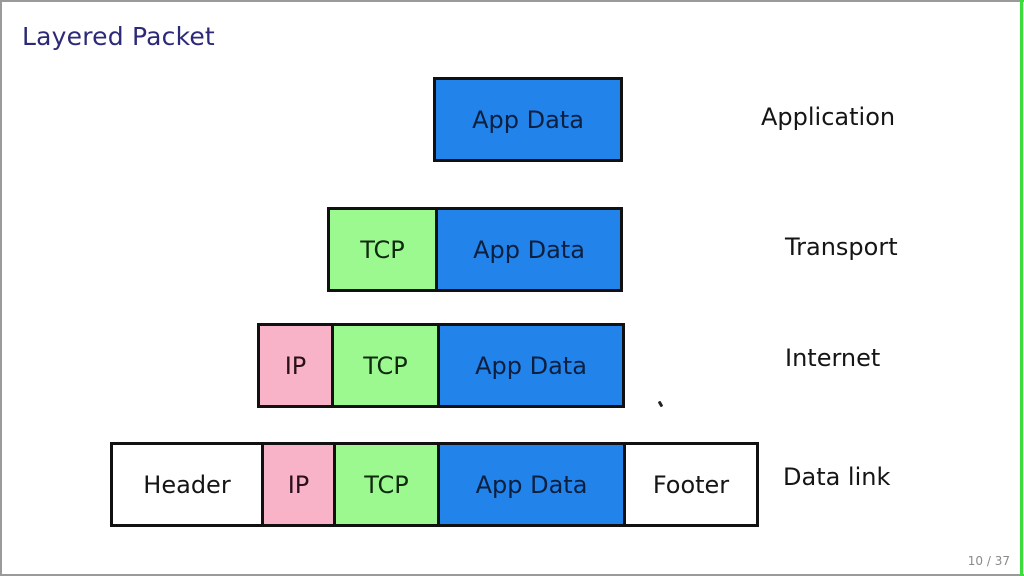 The image size is (1024, 576). Describe the element at coordinates (691, 484) in the screenshot. I see `footer-segment: Footer` at that location.